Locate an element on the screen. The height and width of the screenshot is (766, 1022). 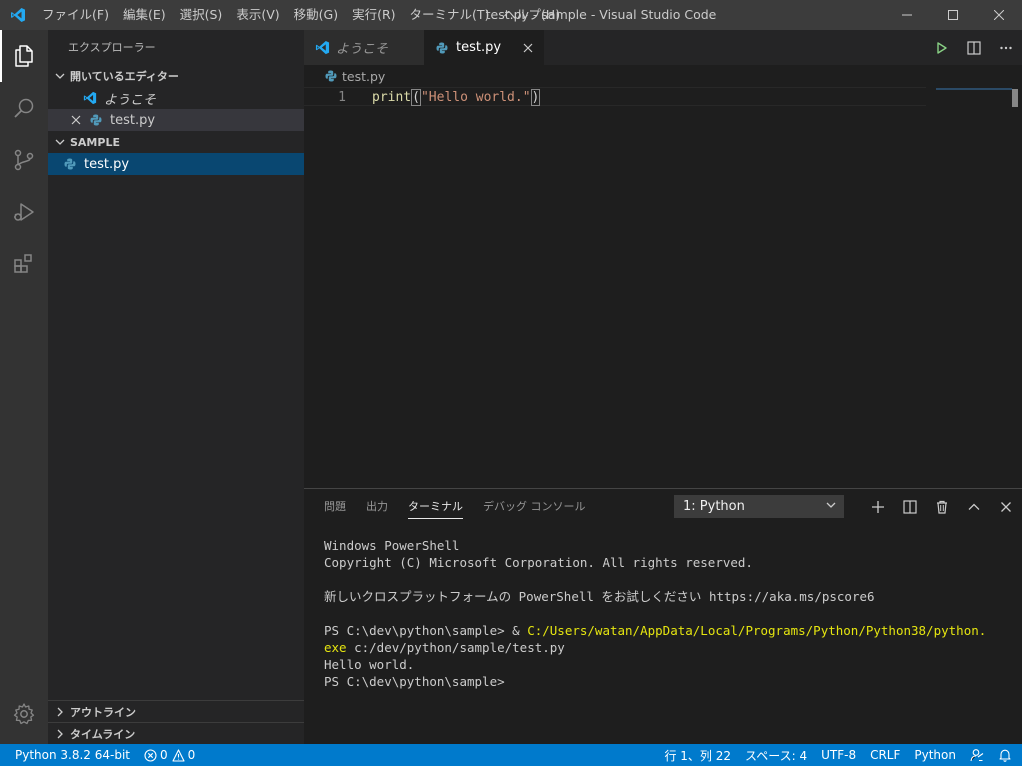
breadcrumb-file: test.py is located at coordinates (363, 76).